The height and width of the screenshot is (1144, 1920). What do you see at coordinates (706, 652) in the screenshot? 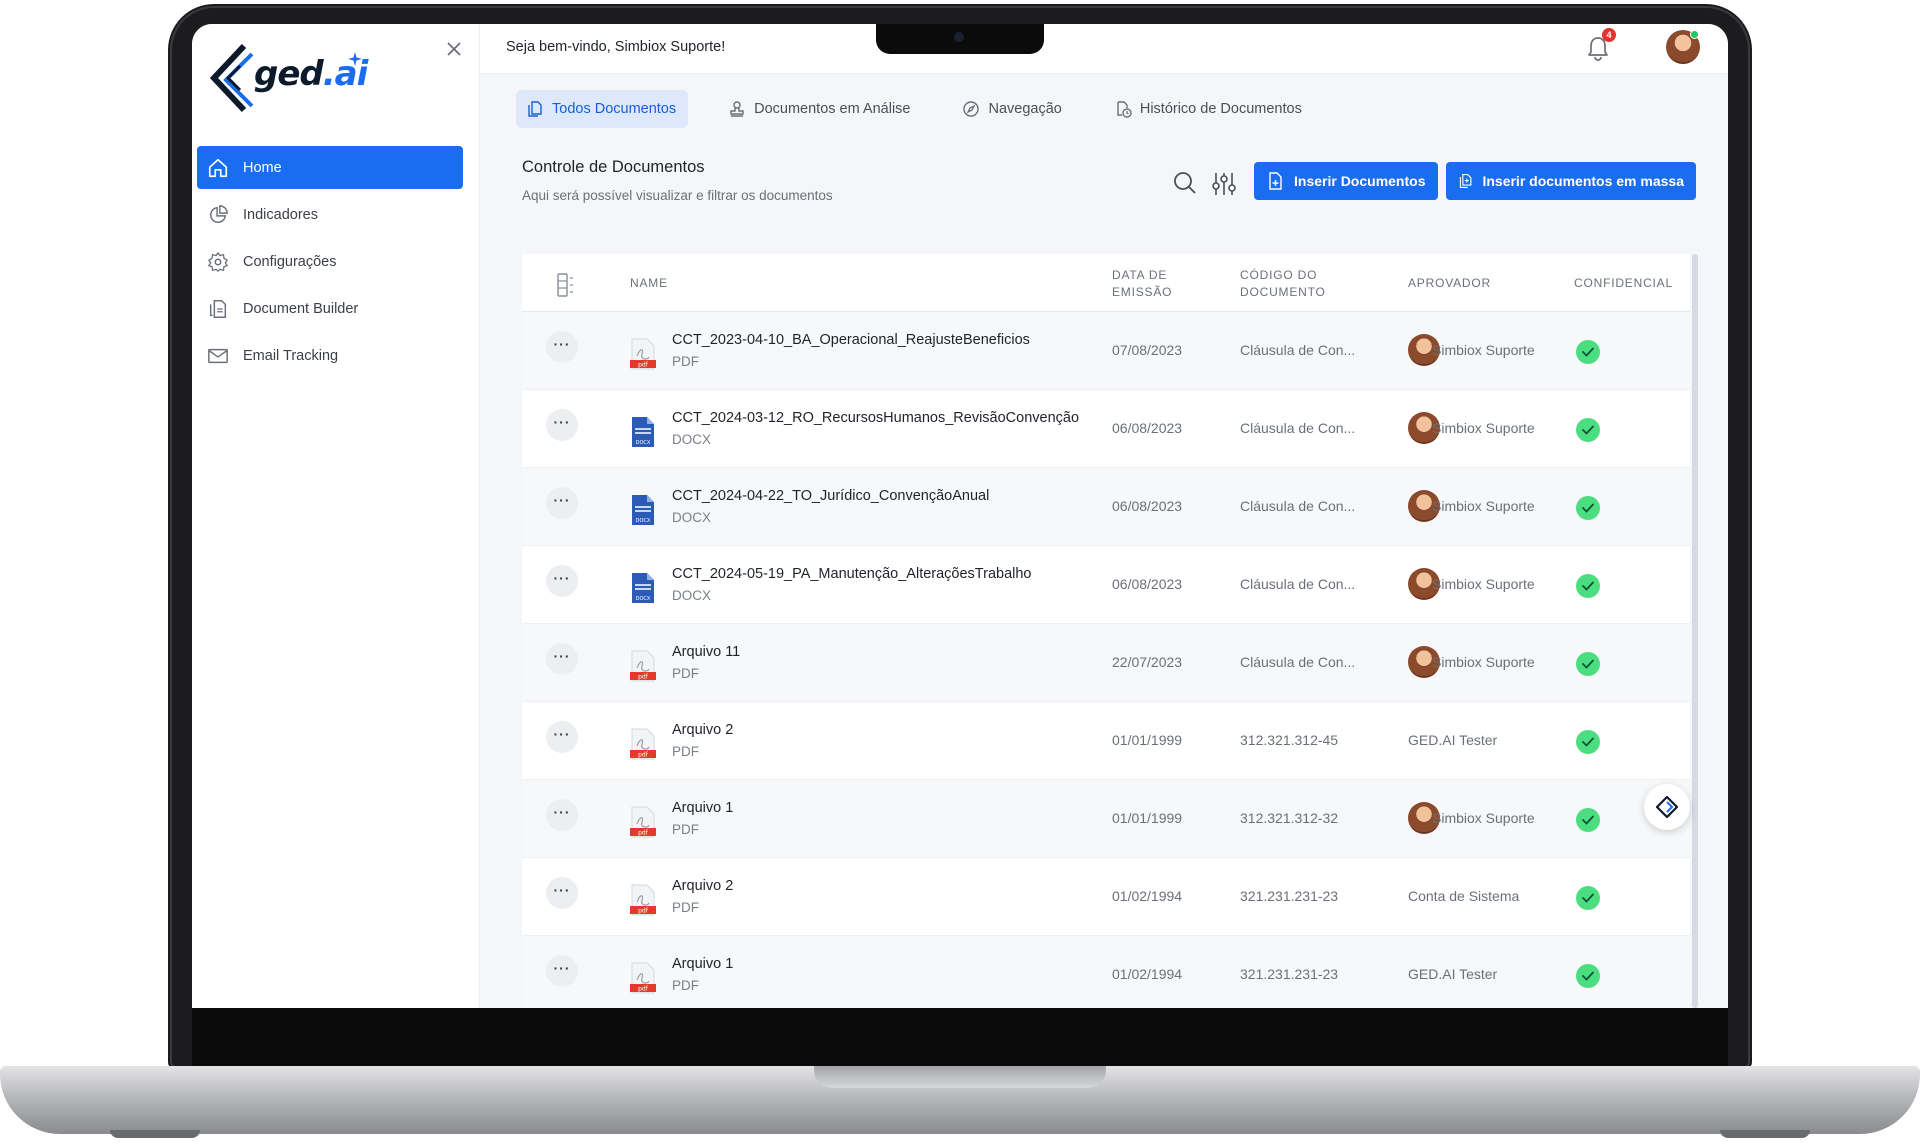
I see `document-name: Arquivo 11` at bounding box center [706, 652].